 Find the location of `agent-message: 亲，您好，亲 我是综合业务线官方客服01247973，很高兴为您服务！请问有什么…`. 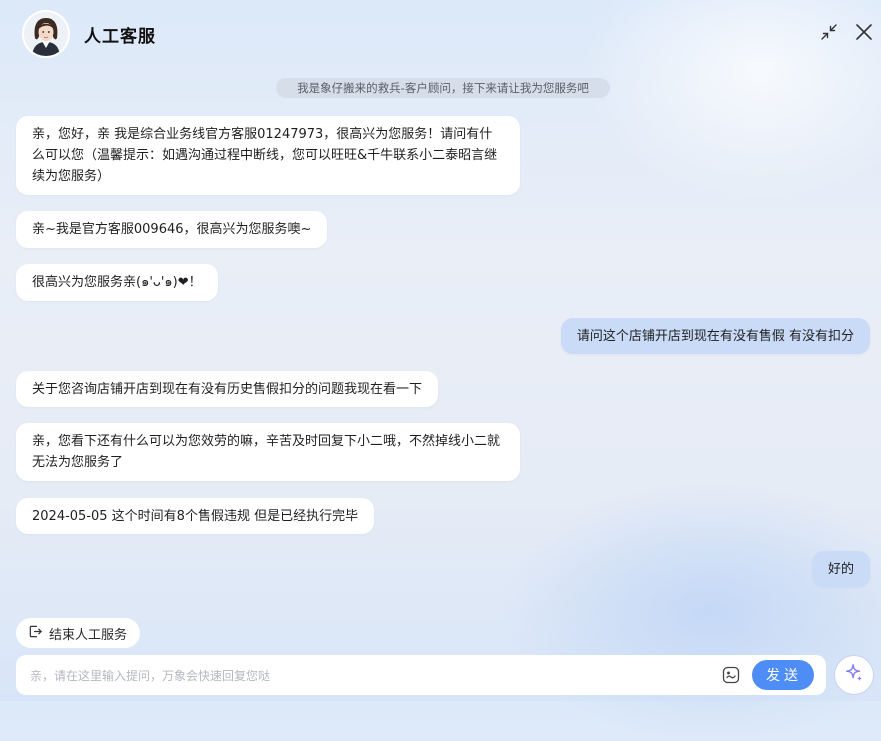

agent-message: 亲，您好，亲 我是综合业务线官方客服01247973，很高兴为您服务！请问有什么… is located at coordinates (268, 155).